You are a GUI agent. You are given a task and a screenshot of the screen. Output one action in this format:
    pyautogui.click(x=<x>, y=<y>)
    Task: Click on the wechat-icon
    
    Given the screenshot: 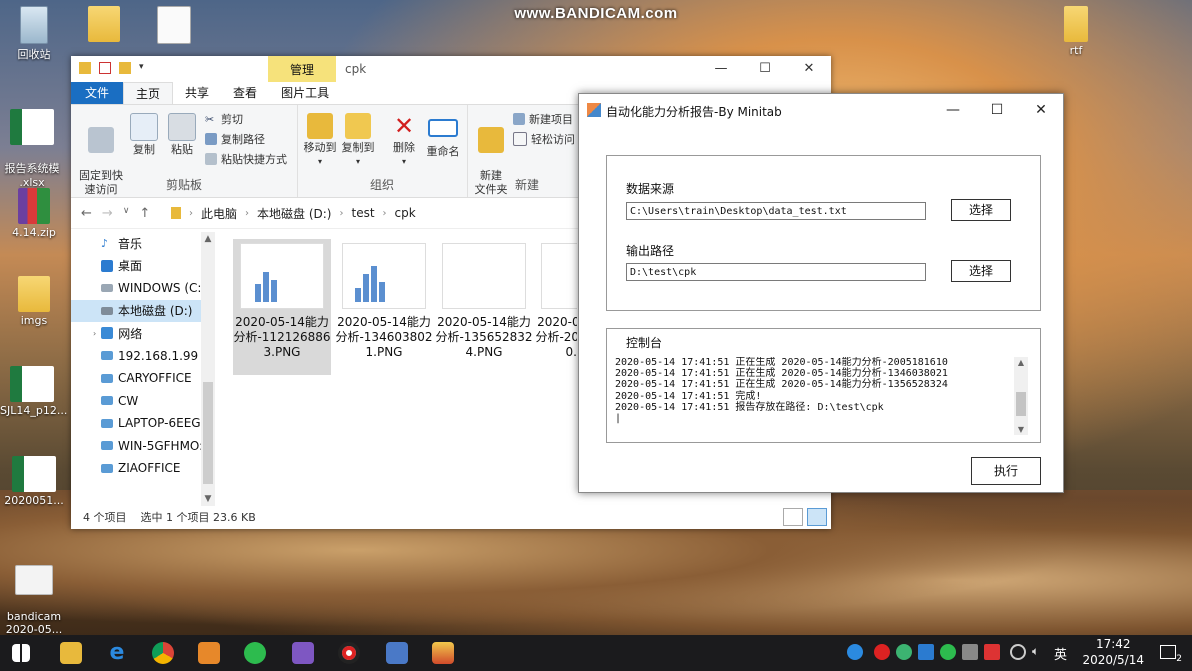 What is the action you would take?
    pyautogui.click(x=255, y=653)
    